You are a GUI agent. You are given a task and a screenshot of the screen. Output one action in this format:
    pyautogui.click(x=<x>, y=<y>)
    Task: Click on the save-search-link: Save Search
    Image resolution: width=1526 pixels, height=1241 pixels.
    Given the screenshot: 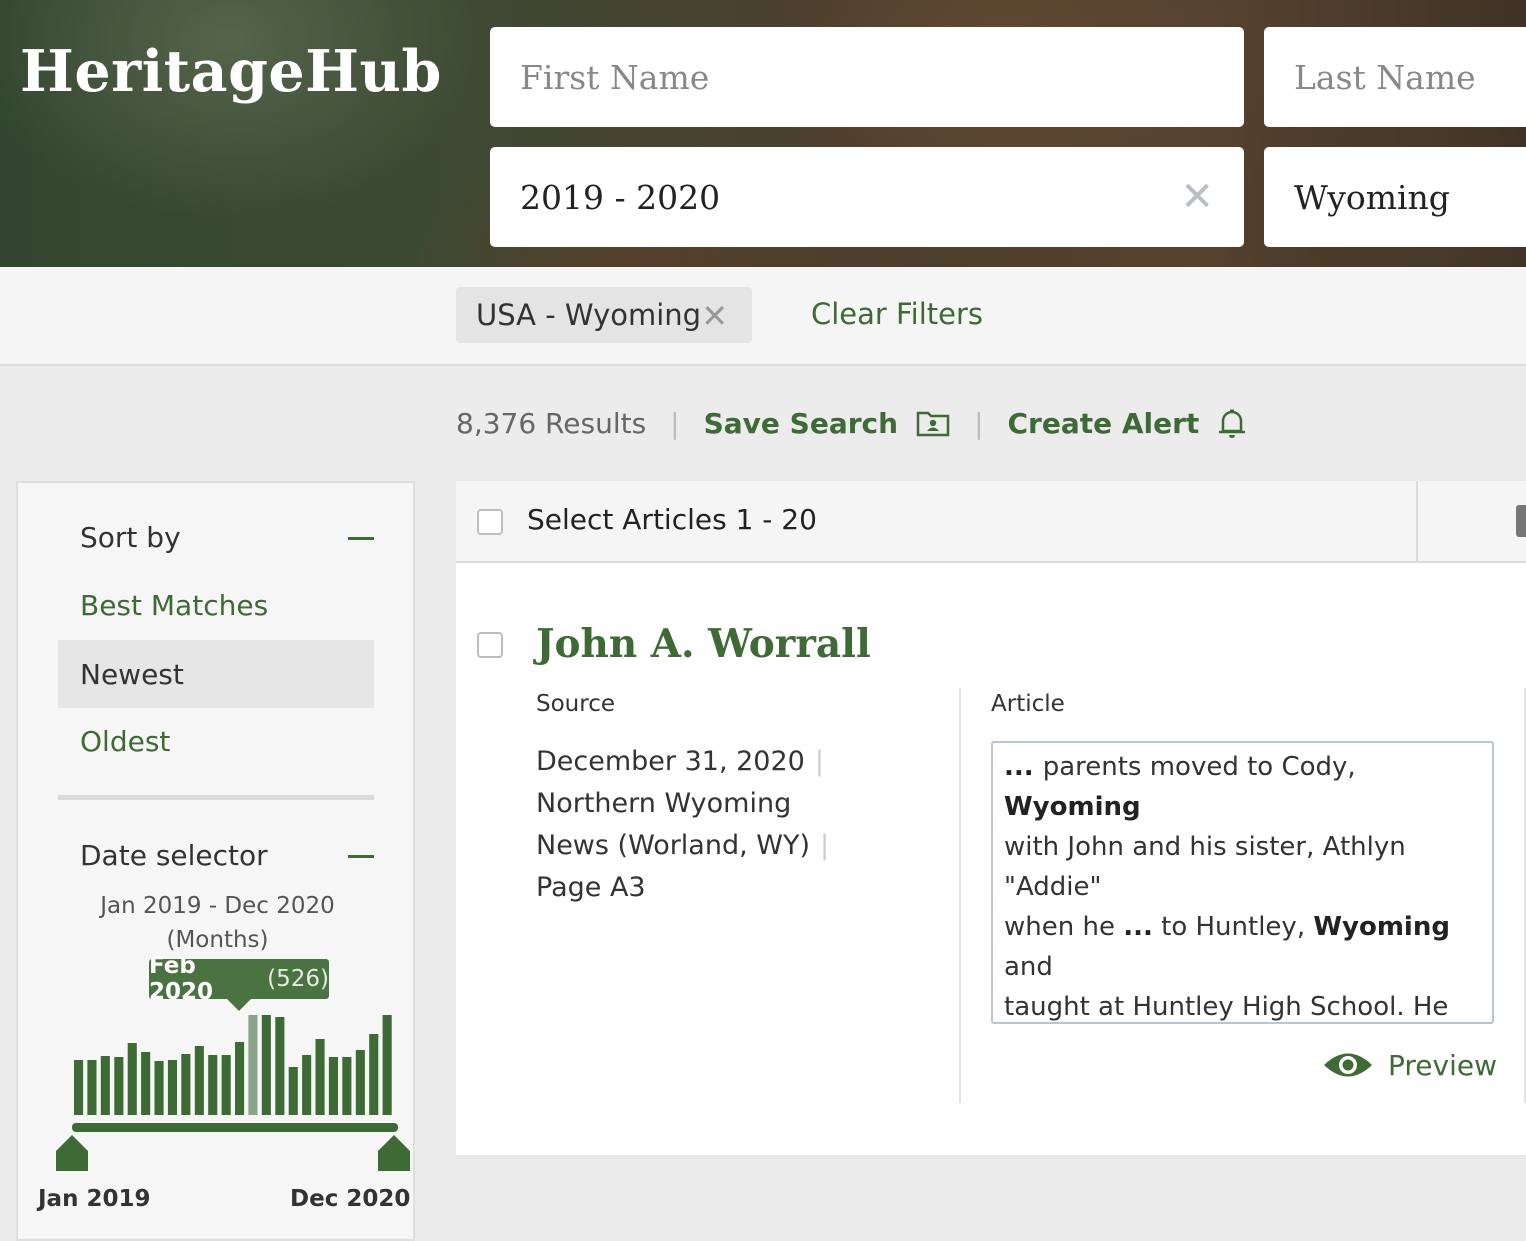 What is the action you would take?
    pyautogui.click(x=801, y=423)
    